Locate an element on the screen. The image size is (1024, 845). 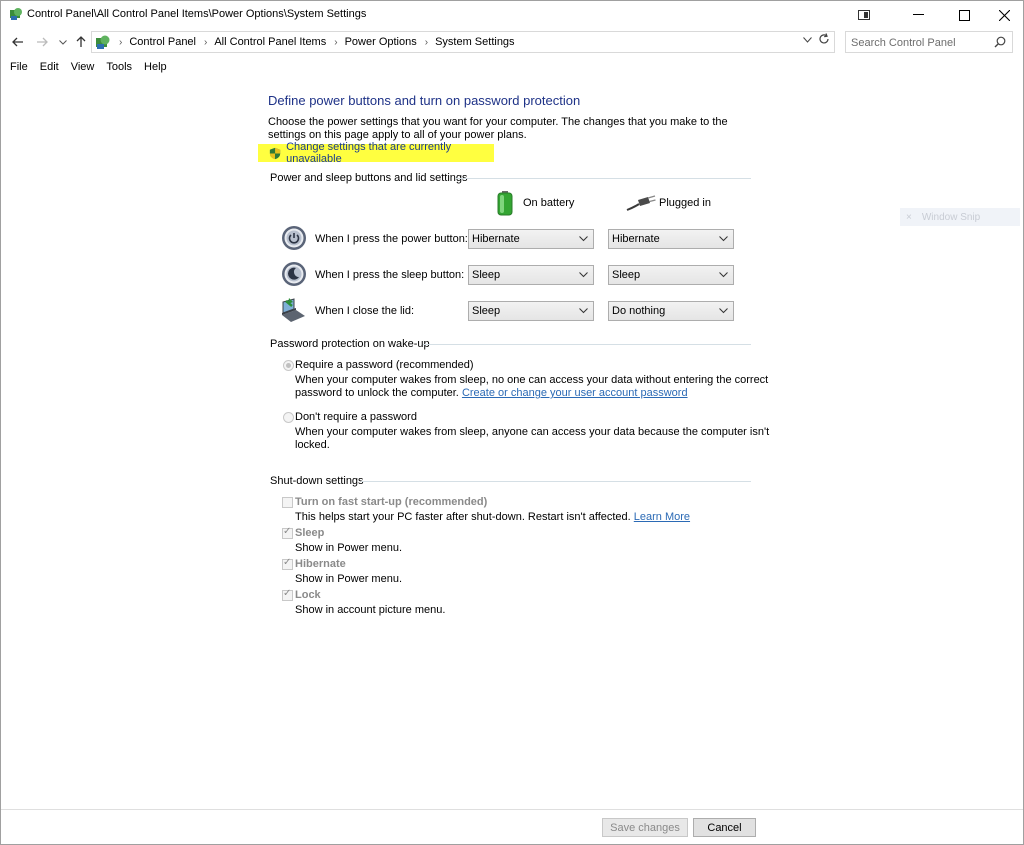
sleep-button-label: When I press the sleep button: is located at coordinates (390, 275).